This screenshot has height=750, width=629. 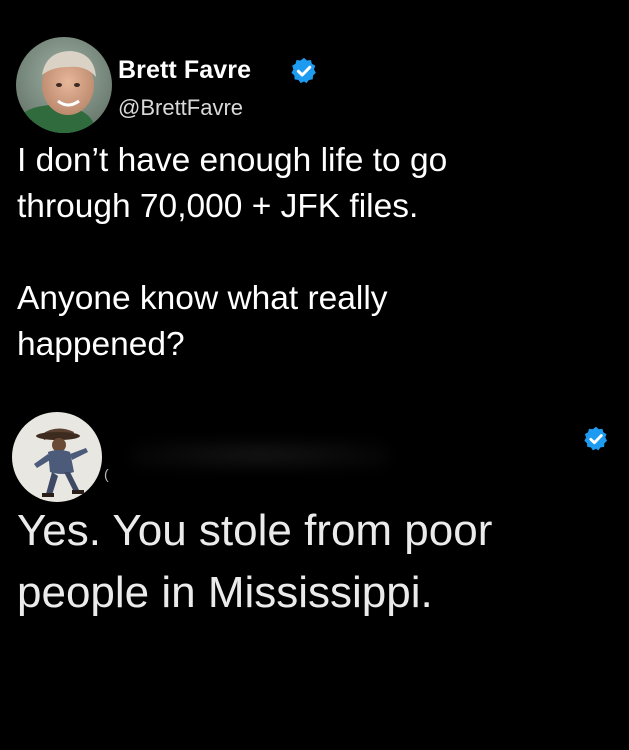 I want to click on profile-photo-avatar-icon, so click(x=64, y=85).